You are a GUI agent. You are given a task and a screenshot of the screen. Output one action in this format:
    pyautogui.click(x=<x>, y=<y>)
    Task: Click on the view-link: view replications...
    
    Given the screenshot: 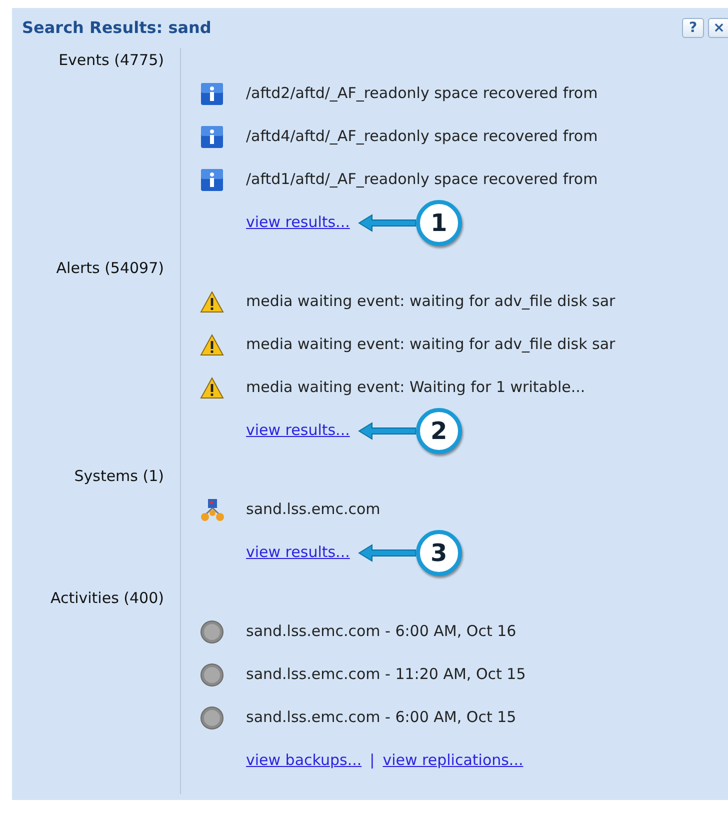 What is the action you would take?
    pyautogui.click(x=453, y=760)
    